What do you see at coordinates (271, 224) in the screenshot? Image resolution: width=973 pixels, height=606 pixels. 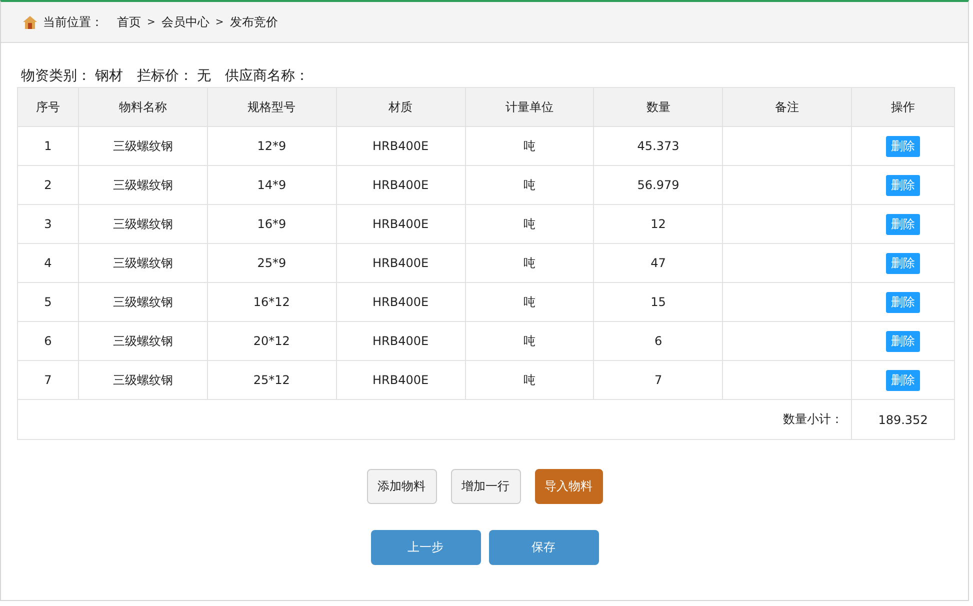 I see `table-cell: 16*9` at bounding box center [271, 224].